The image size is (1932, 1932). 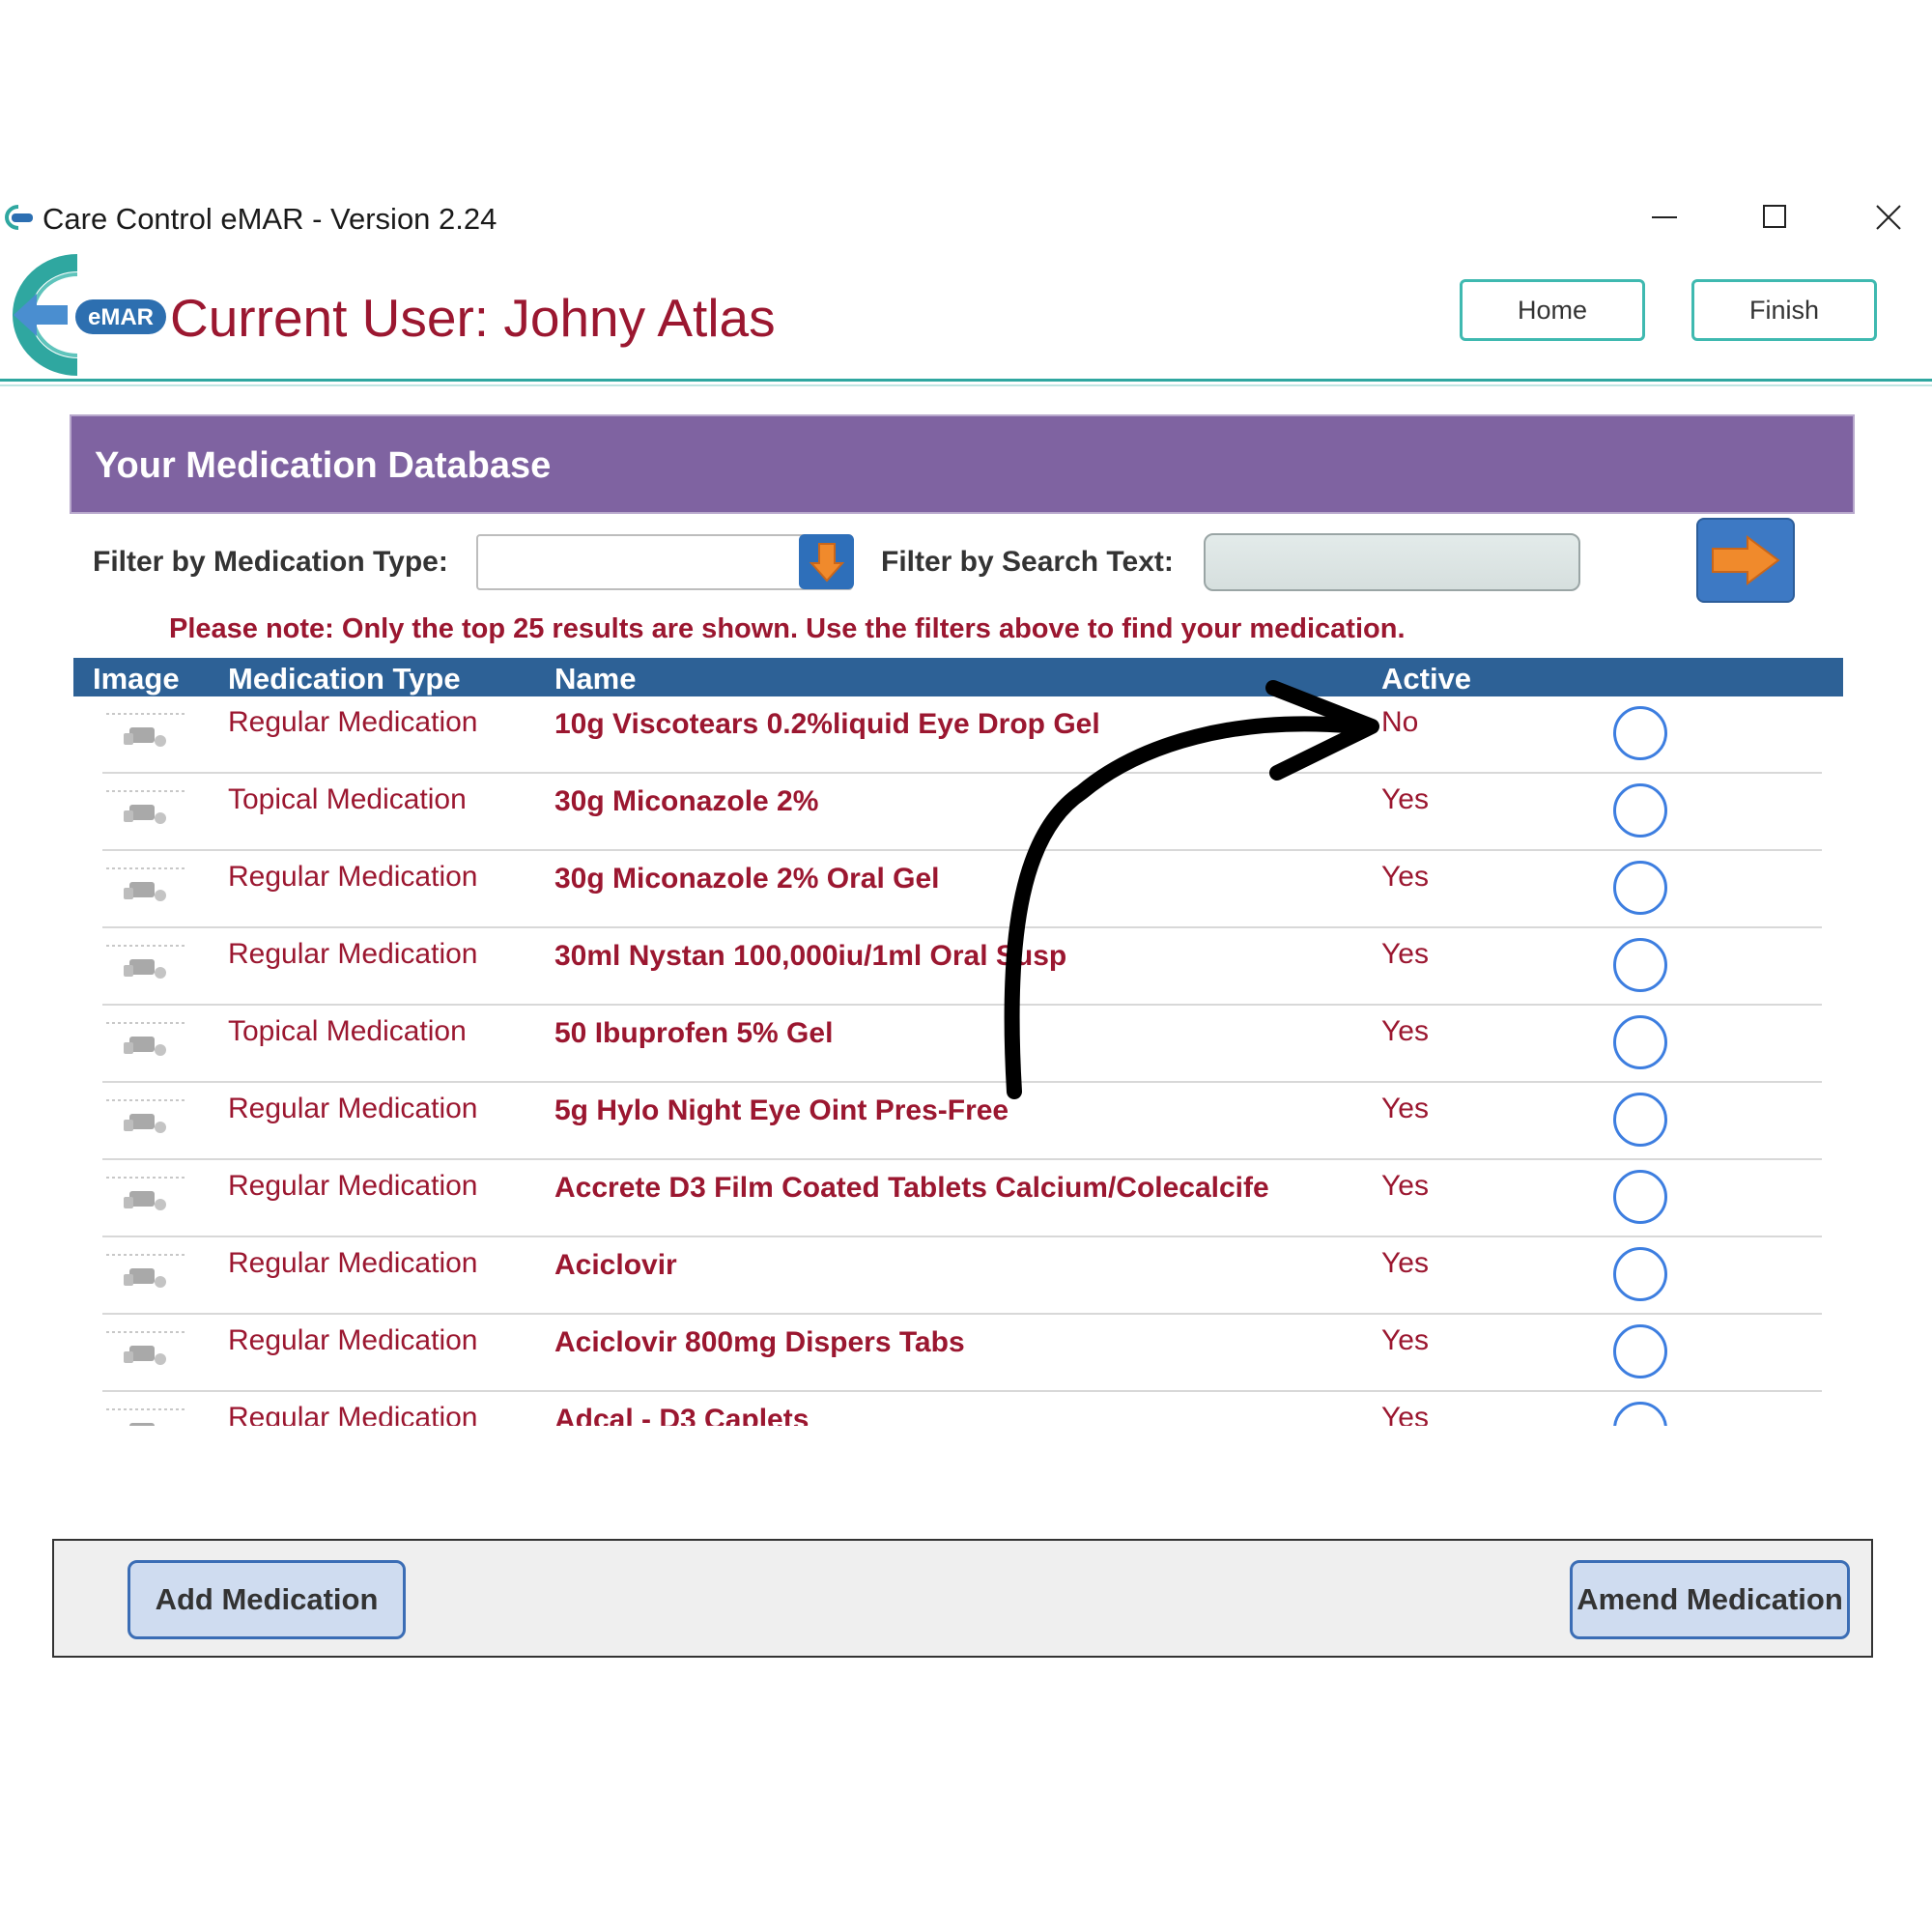 I want to click on finish-button: Finish, so click(x=1784, y=310).